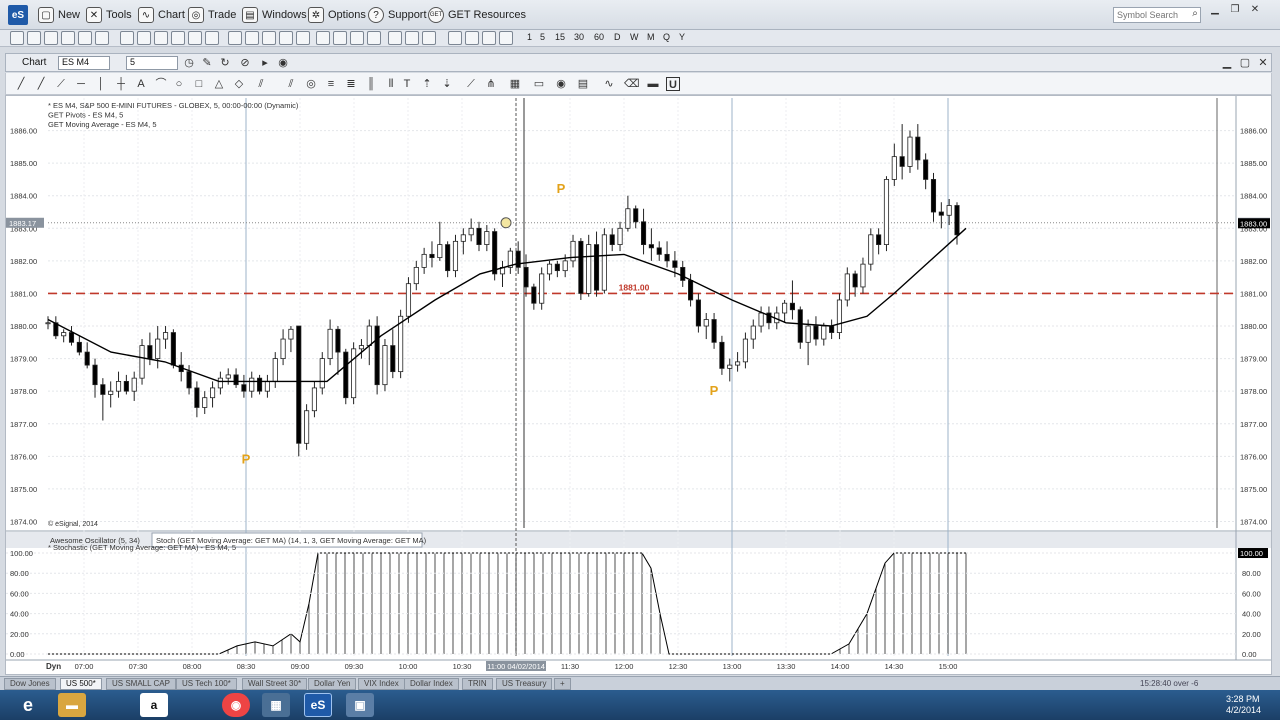  I want to click on polygon-tool-icon: ◇, so click(239, 84).